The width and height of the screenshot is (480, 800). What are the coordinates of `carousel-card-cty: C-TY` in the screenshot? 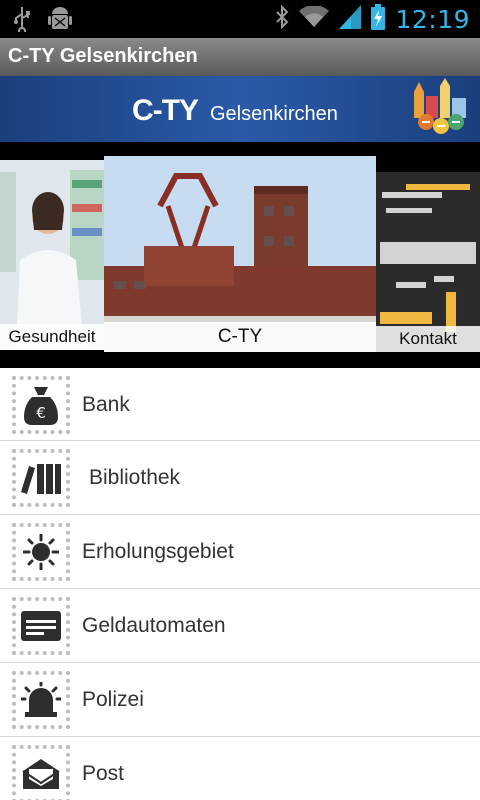 It's located at (240, 254).